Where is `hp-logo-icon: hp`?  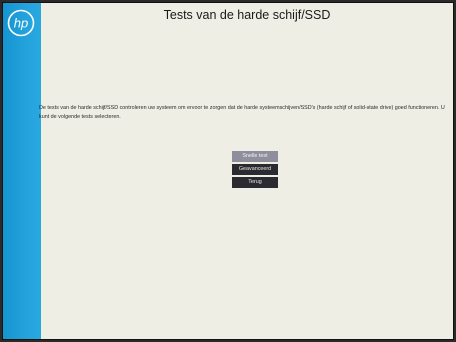 hp-logo-icon: hp is located at coordinates (21, 23).